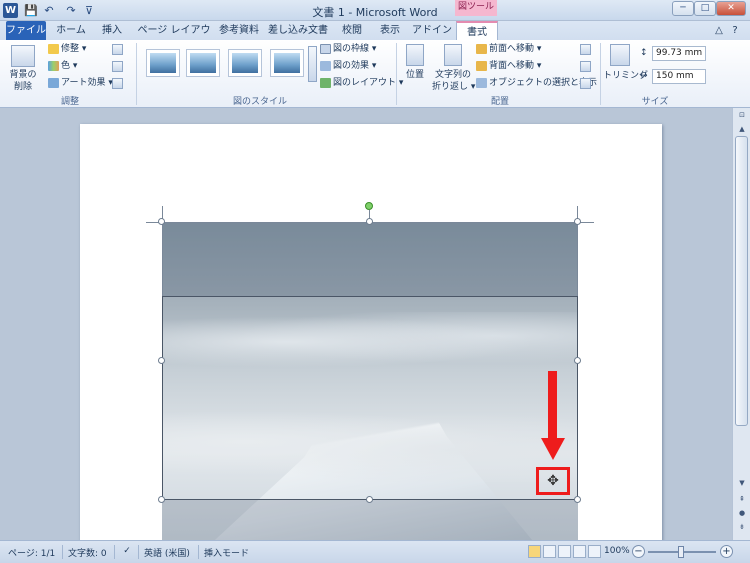  I want to click on picture-effects-button: 図の効果 ▾, so click(348, 66).